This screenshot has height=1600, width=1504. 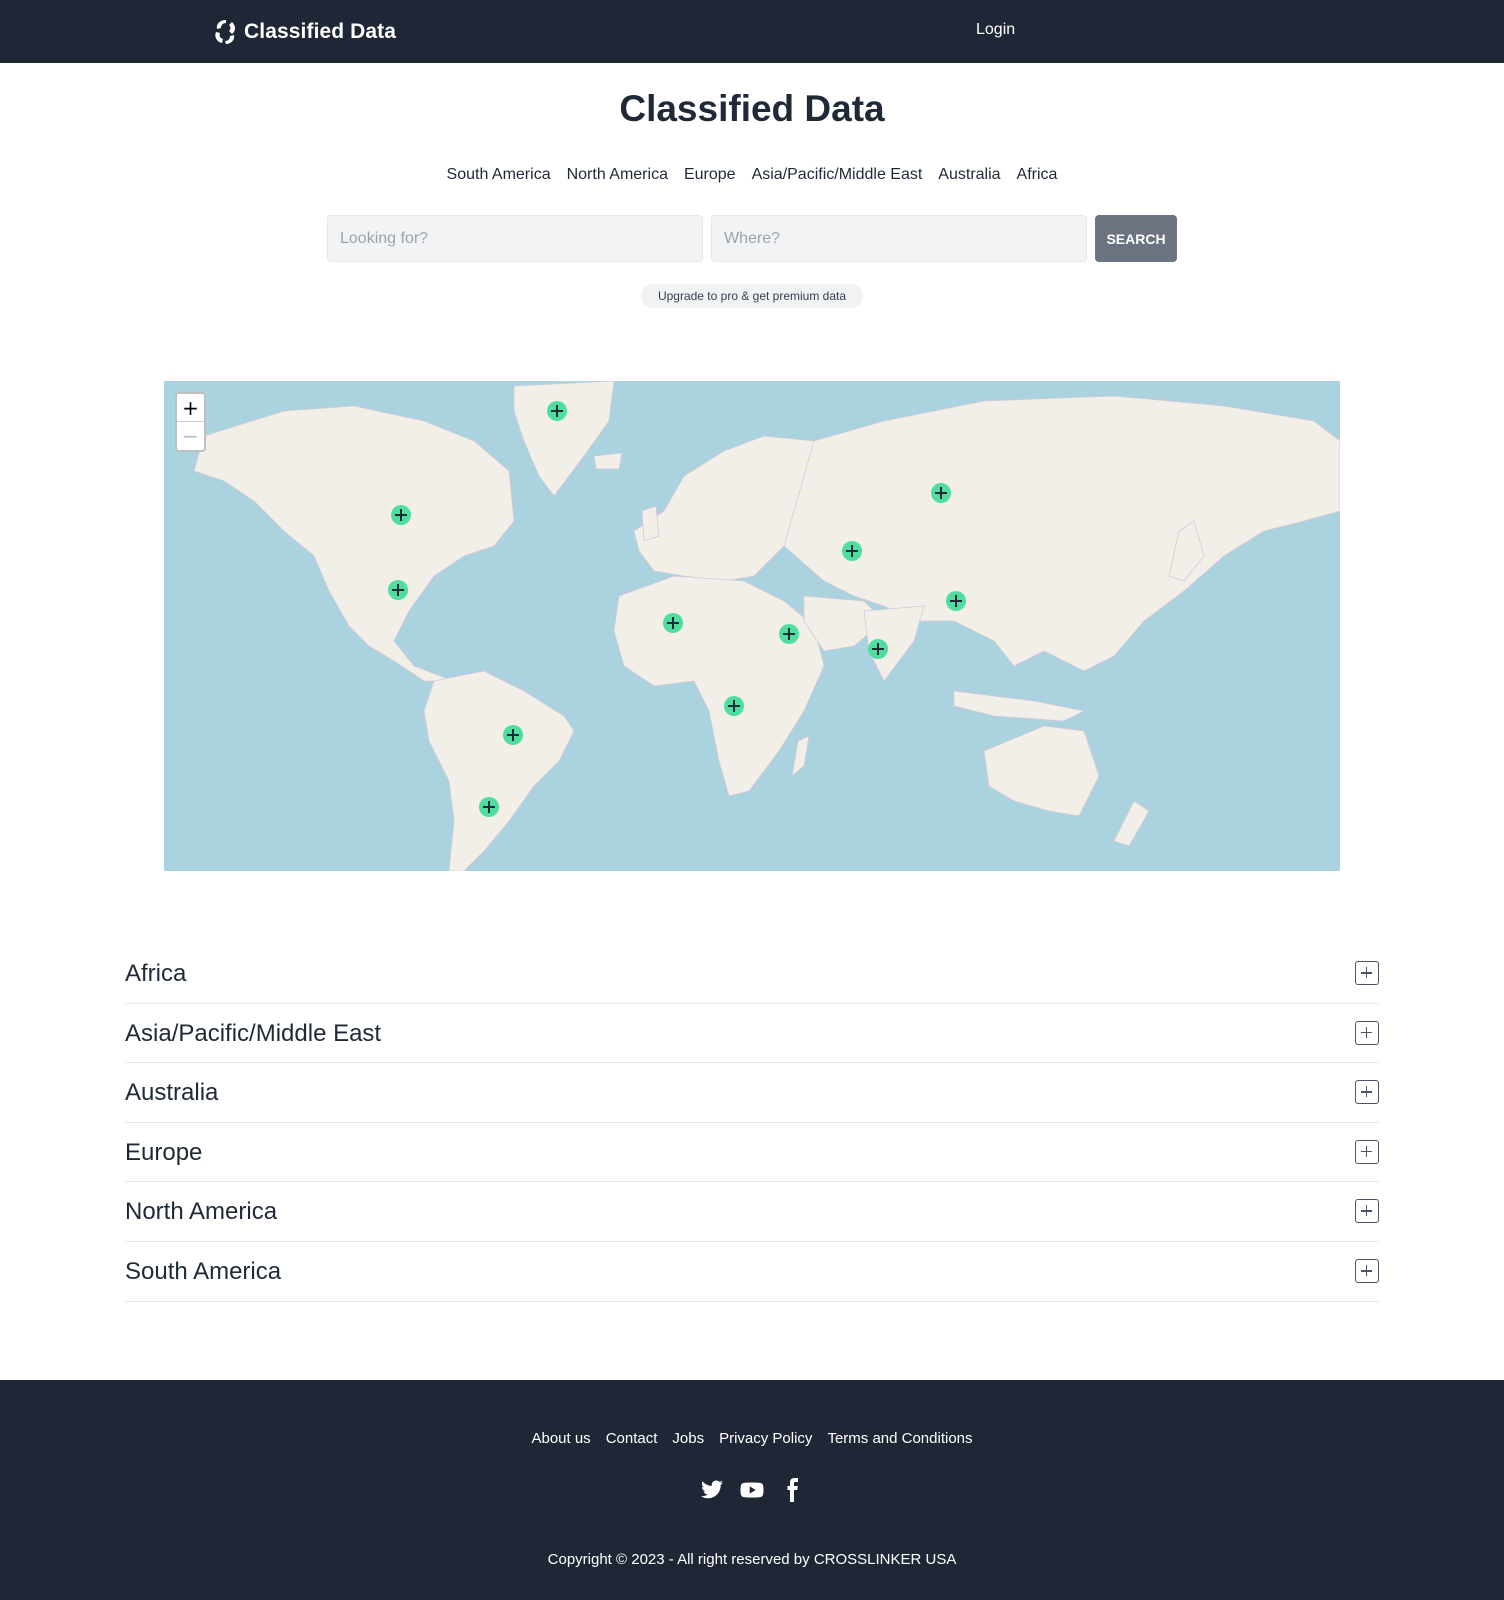 What do you see at coordinates (203, 1271) in the screenshot?
I see `accordion-label: South America` at bounding box center [203, 1271].